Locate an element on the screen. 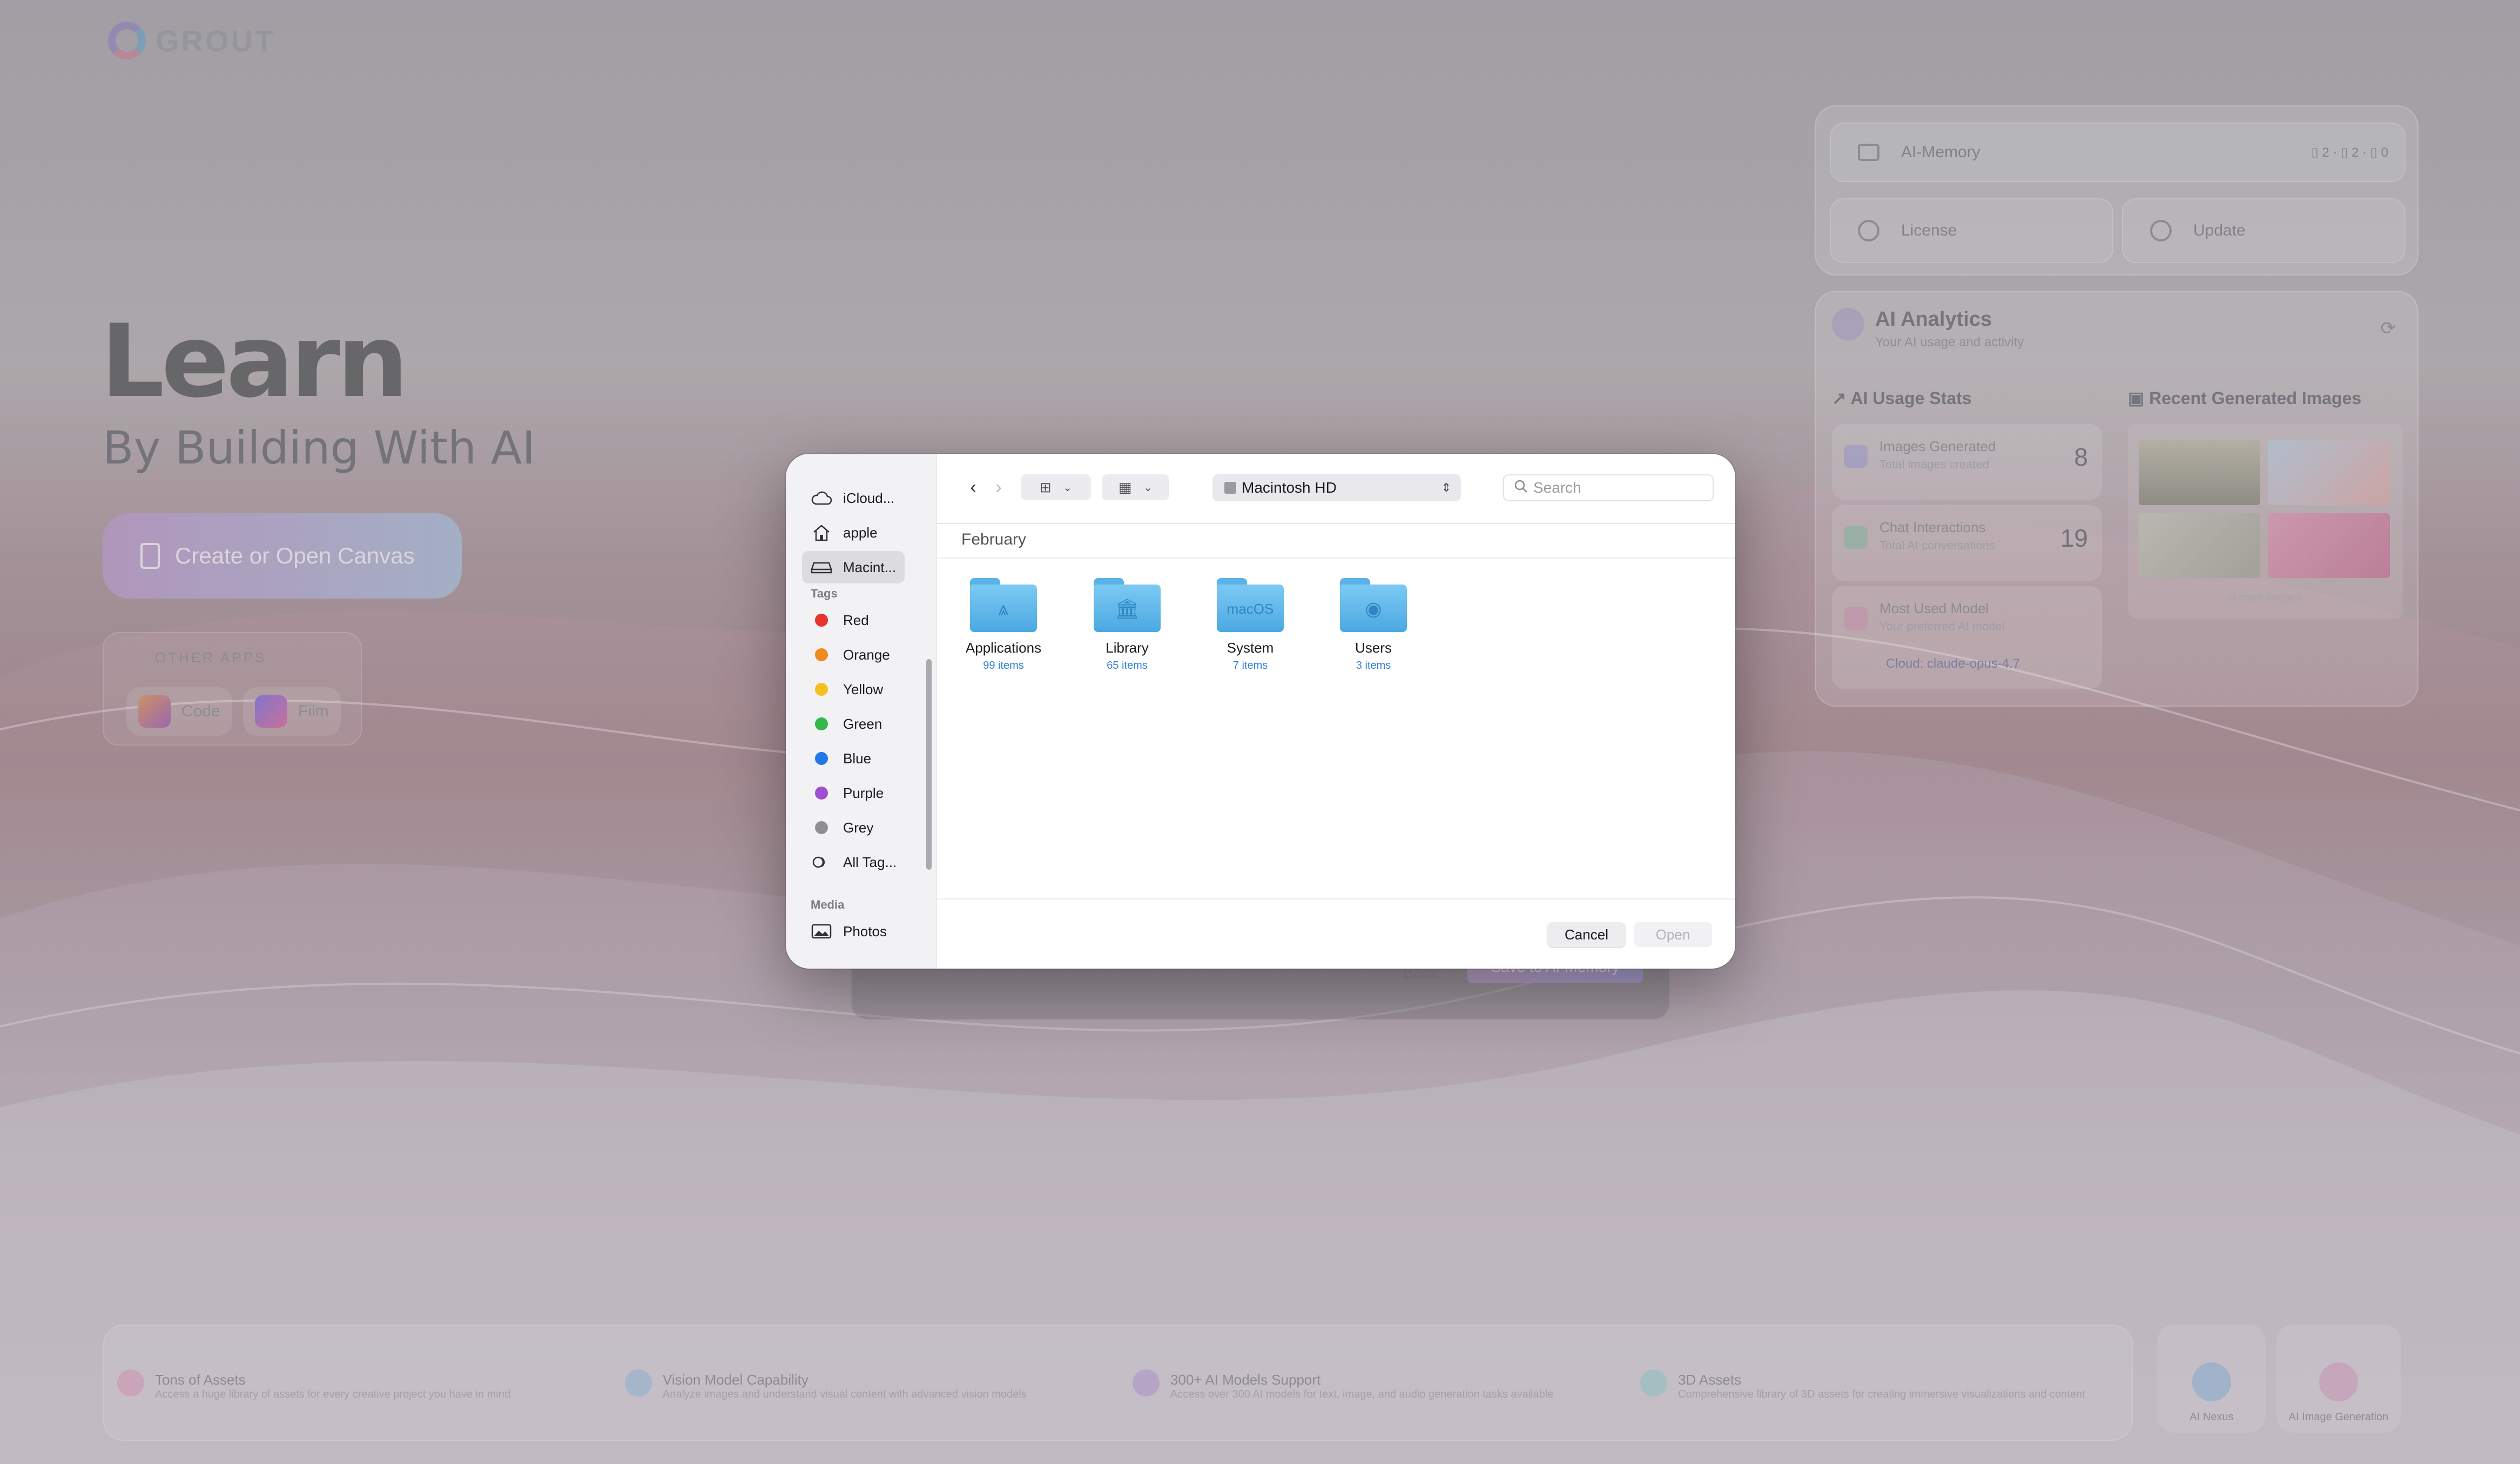 The height and width of the screenshot is (1464, 2520). updown-chevron-icon: ⇕ is located at coordinates (1446, 487).